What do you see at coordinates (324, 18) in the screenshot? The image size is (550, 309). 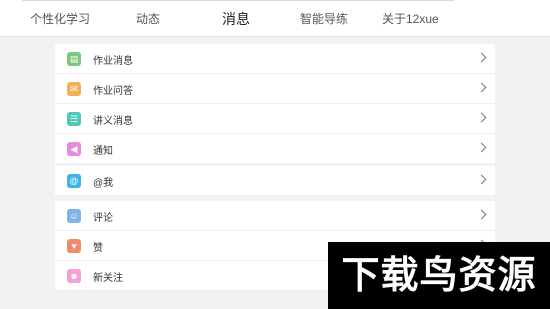 I see `tab-smart-practice: 智能导练` at bounding box center [324, 18].